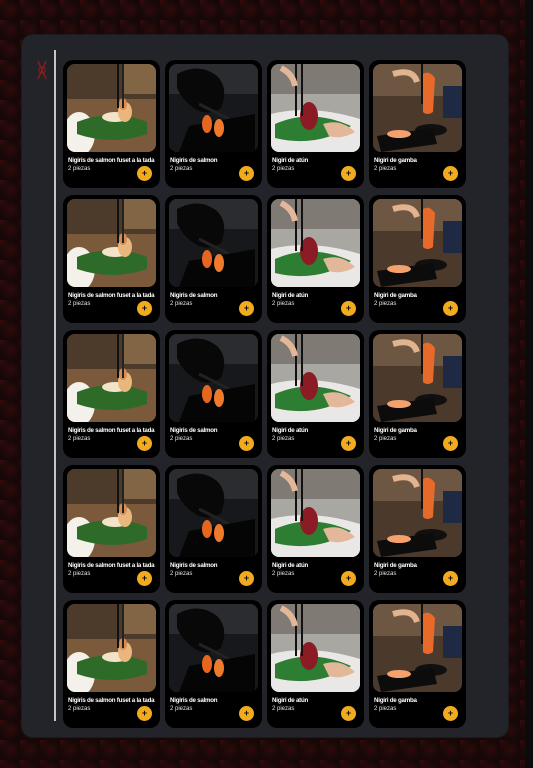  I want to click on product-card-12: Nigiri de gamba 2 piezas +, so click(417, 394).